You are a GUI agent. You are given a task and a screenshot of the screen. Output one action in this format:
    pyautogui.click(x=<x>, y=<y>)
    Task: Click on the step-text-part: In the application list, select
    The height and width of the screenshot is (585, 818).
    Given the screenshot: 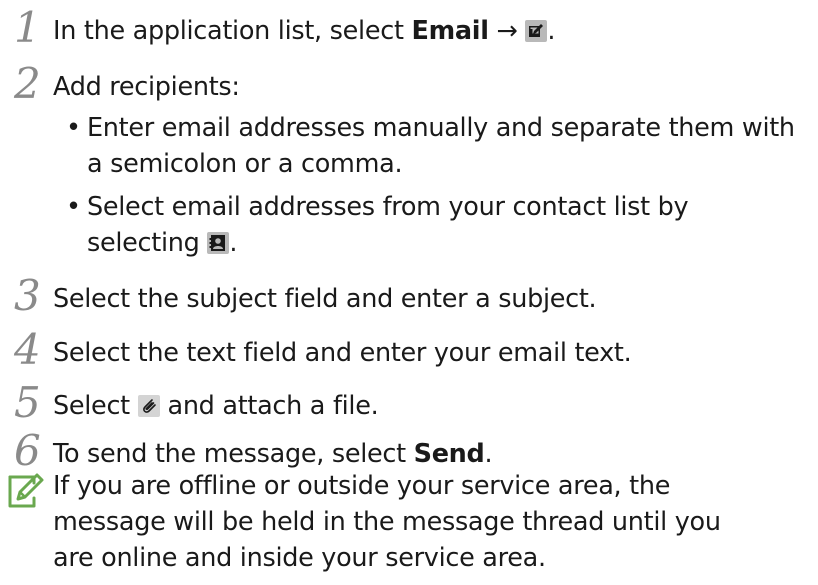 What is the action you would take?
    pyautogui.click(x=232, y=31)
    